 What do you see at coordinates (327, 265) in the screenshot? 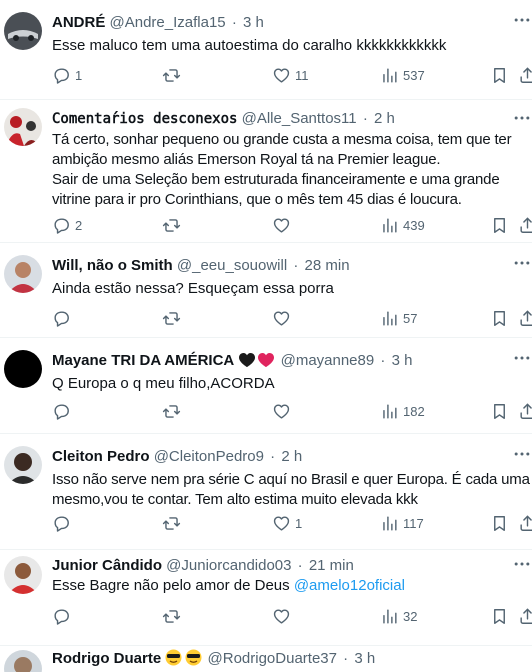
I see `timestamp: 28 min` at bounding box center [327, 265].